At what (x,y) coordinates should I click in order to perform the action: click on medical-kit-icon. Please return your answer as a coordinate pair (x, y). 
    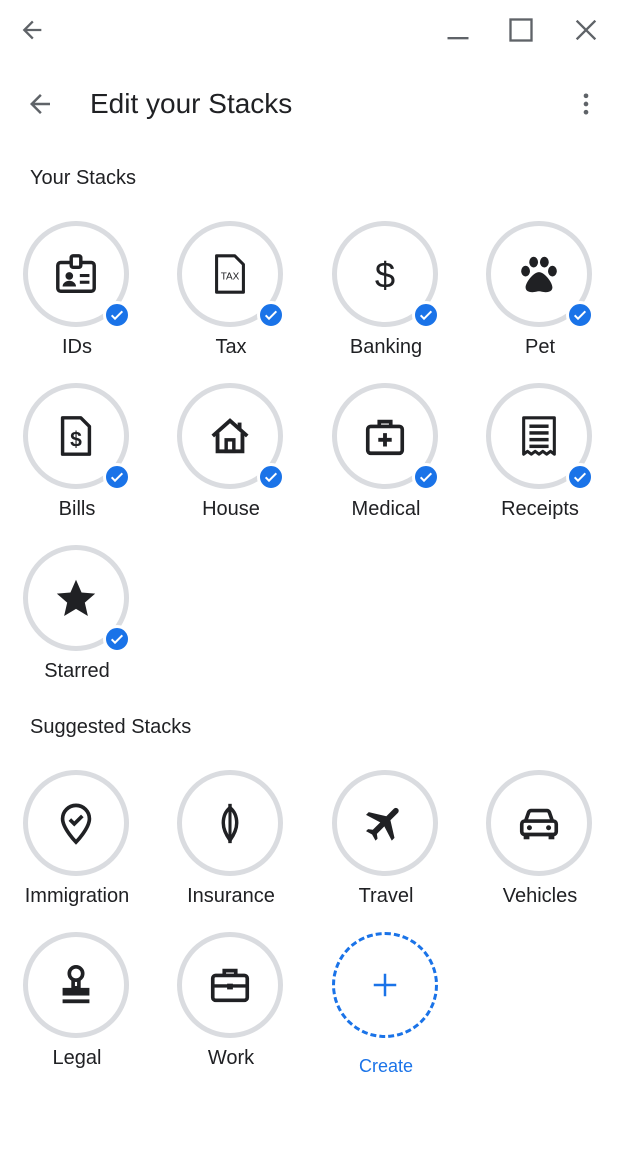
    Looking at the image, I should click on (385, 437).